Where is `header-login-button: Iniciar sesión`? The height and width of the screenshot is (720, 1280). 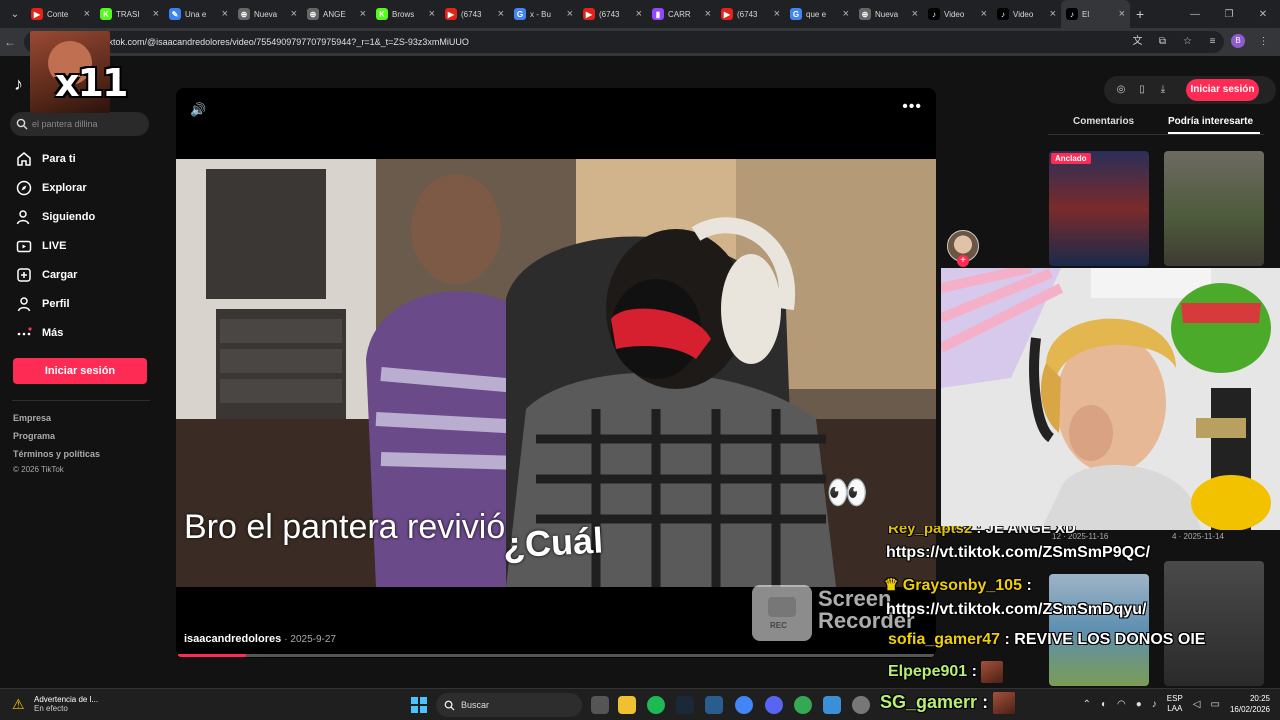
header-login-button: Iniciar sesión is located at coordinates (1222, 90).